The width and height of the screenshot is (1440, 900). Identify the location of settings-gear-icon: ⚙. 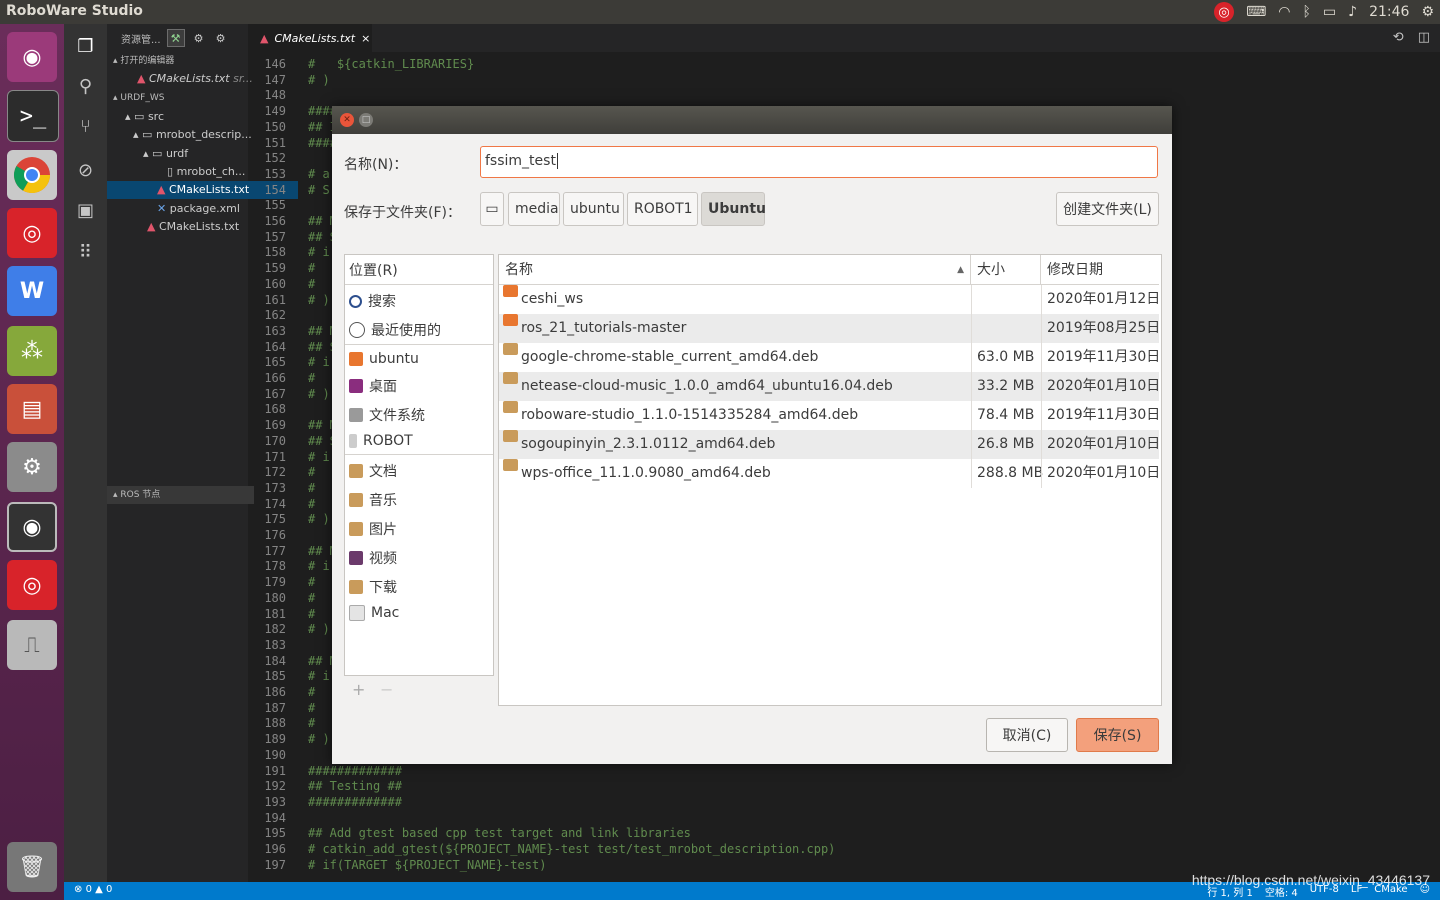
(221, 38).